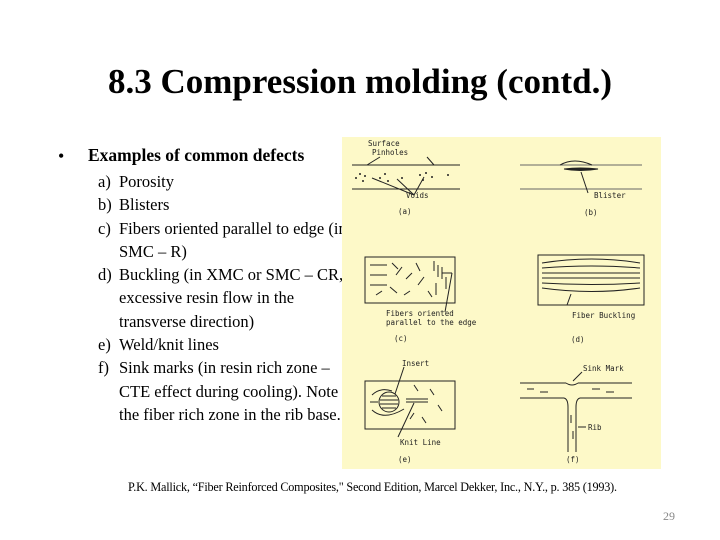 Image resolution: width=720 pixels, height=540 pixels. What do you see at coordinates (390, 152) in the screenshot?
I see `label-pinholes: Pinholes` at bounding box center [390, 152].